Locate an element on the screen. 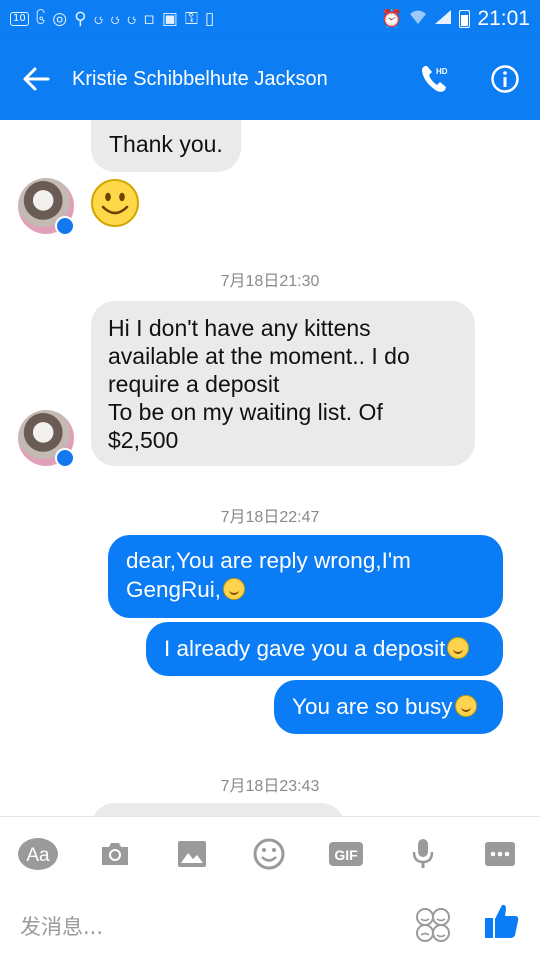 This screenshot has height=961, width=540. incoming-message-bubble: Thank you. is located at coordinates (166, 146).